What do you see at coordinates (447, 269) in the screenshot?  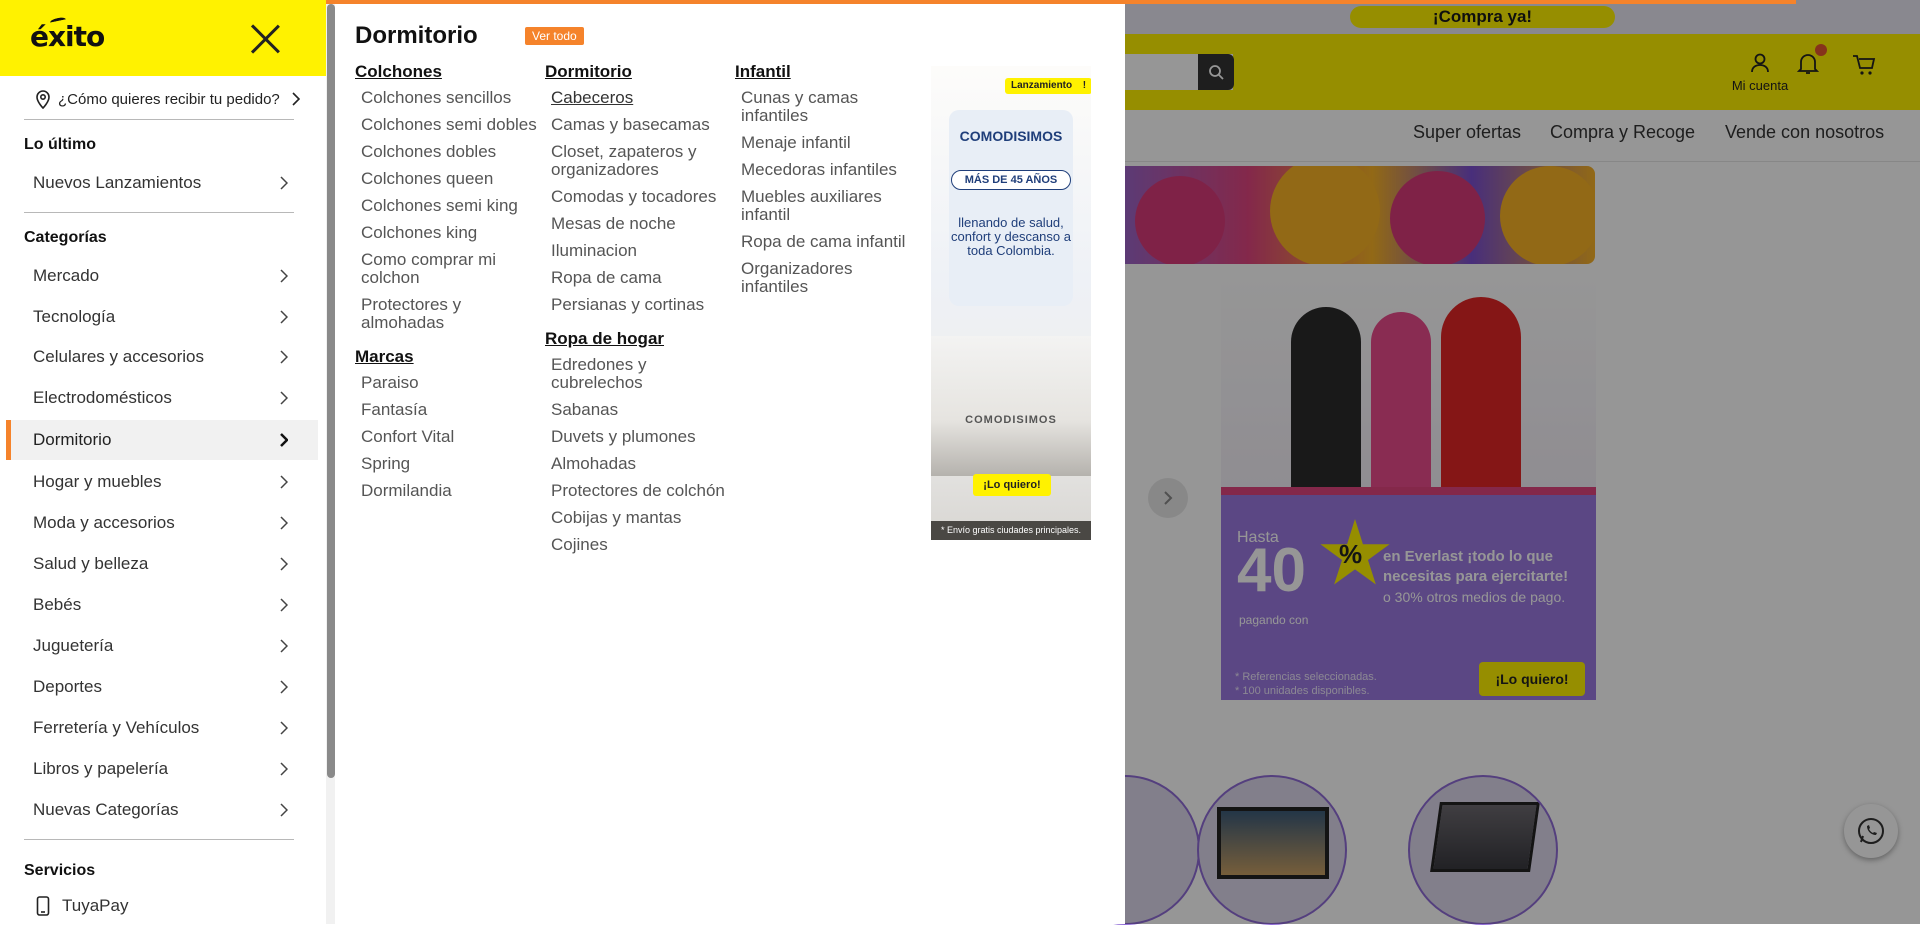 I see `submenu-link: Como comprar mi colchon` at bounding box center [447, 269].